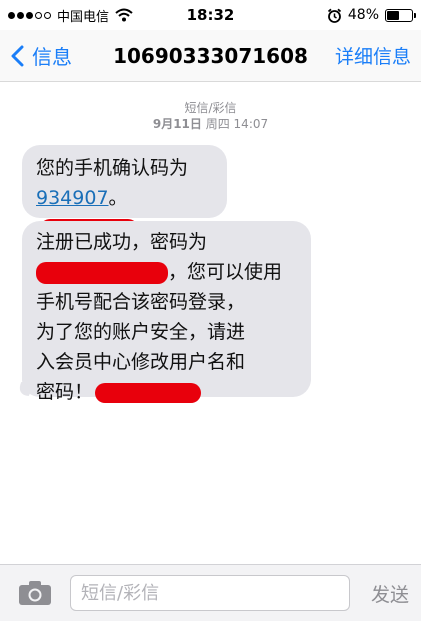 Image resolution: width=421 pixels, height=621 pixels. I want to click on message-punctuation: 。, so click(118, 198).